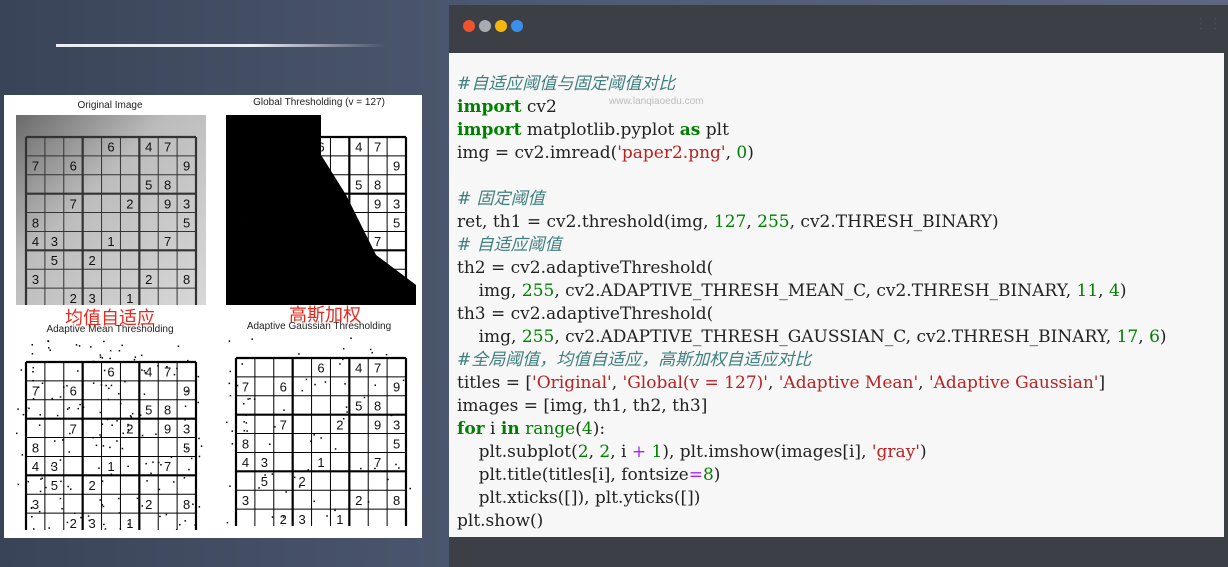 This screenshot has height=567, width=1228. I want to click on minimize-dot-icon, so click(485, 26).